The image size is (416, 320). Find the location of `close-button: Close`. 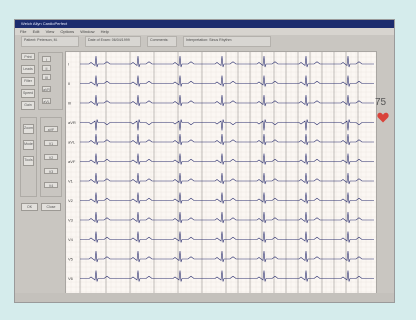

close-button: Close is located at coordinates (51, 207).